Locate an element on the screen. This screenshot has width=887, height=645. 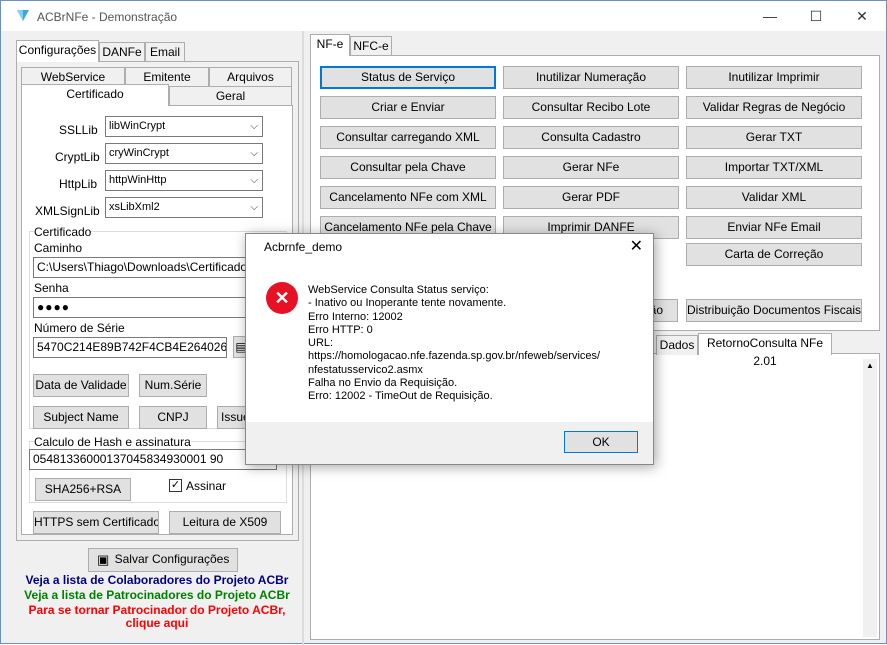
error-message-line: WebService Consulta Status serviço: is located at coordinates (398, 290).